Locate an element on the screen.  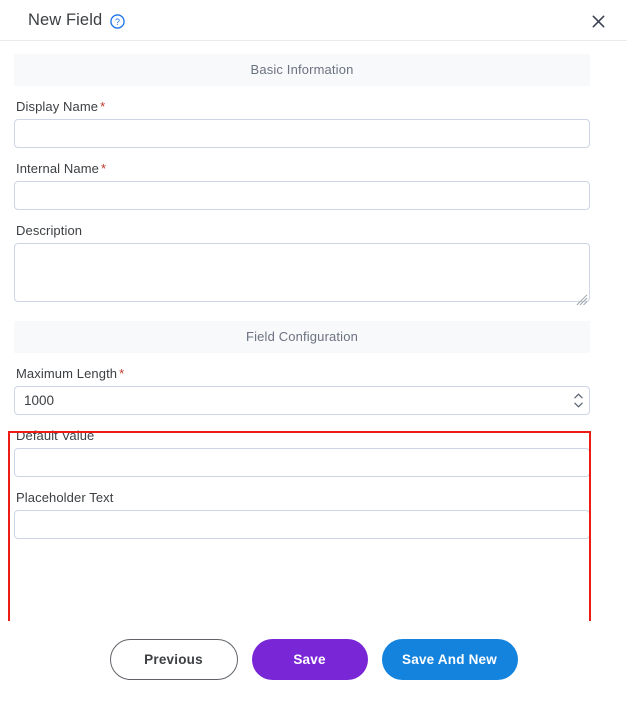
label-text: Placeholder Text is located at coordinates (65, 497).